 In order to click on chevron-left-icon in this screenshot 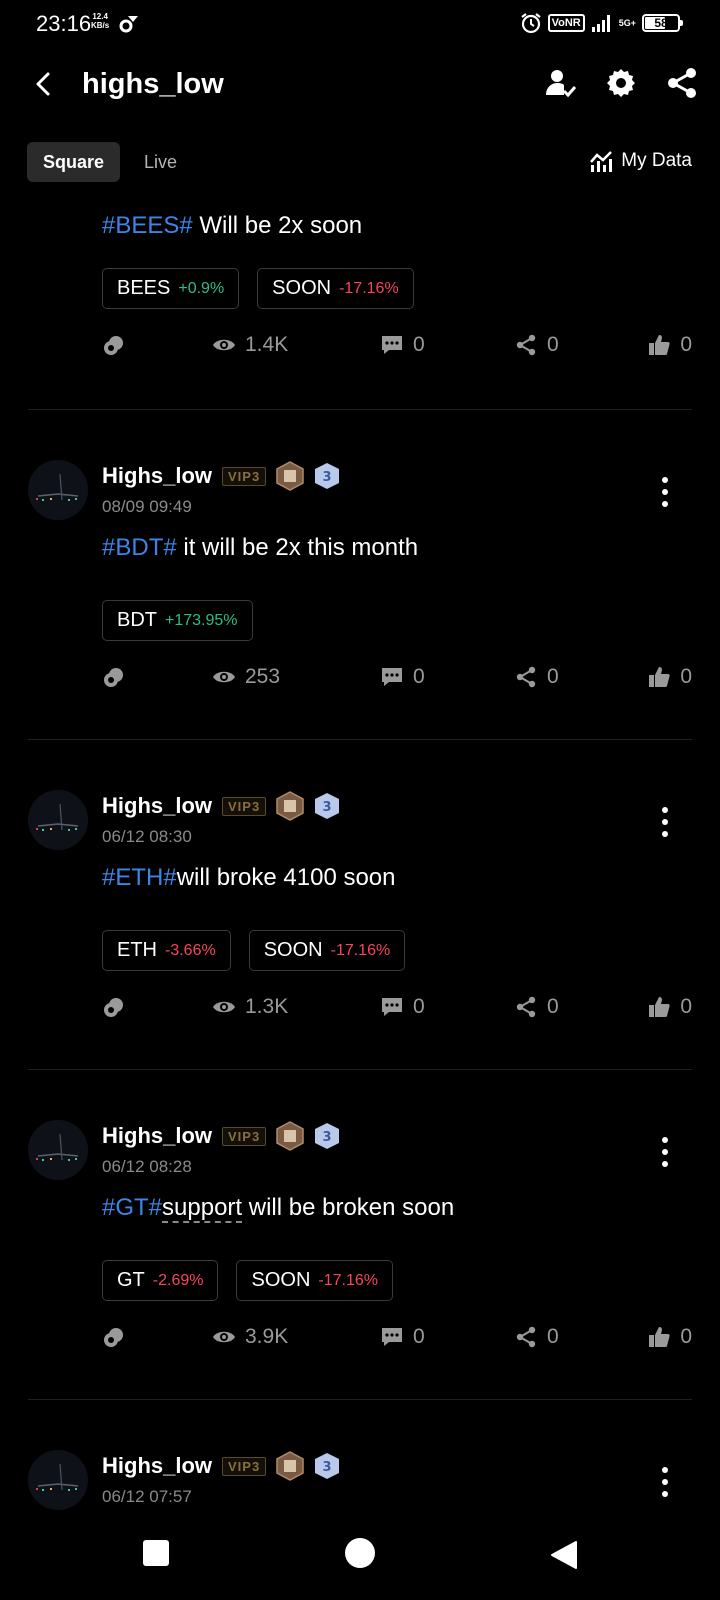, I will do `click(44, 84)`.